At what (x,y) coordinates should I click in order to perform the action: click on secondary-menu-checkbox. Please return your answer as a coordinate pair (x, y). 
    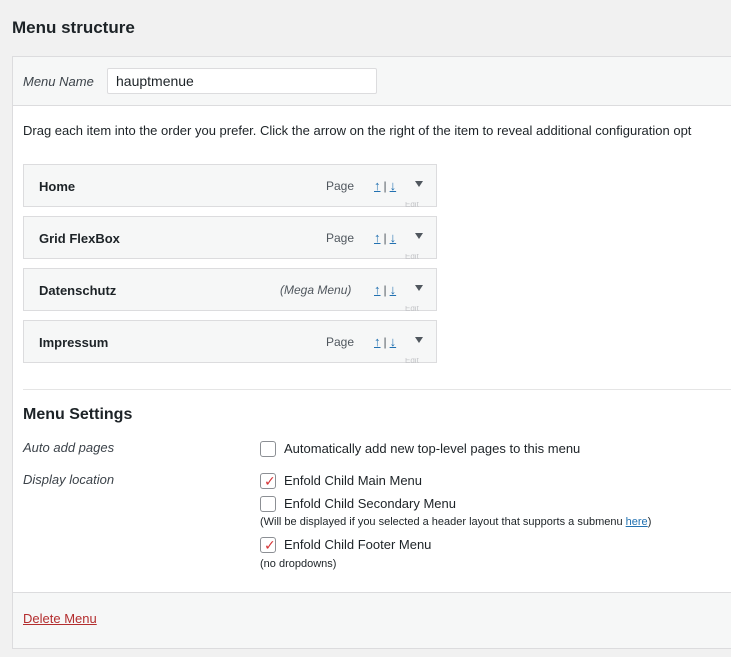
    Looking at the image, I should click on (268, 504).